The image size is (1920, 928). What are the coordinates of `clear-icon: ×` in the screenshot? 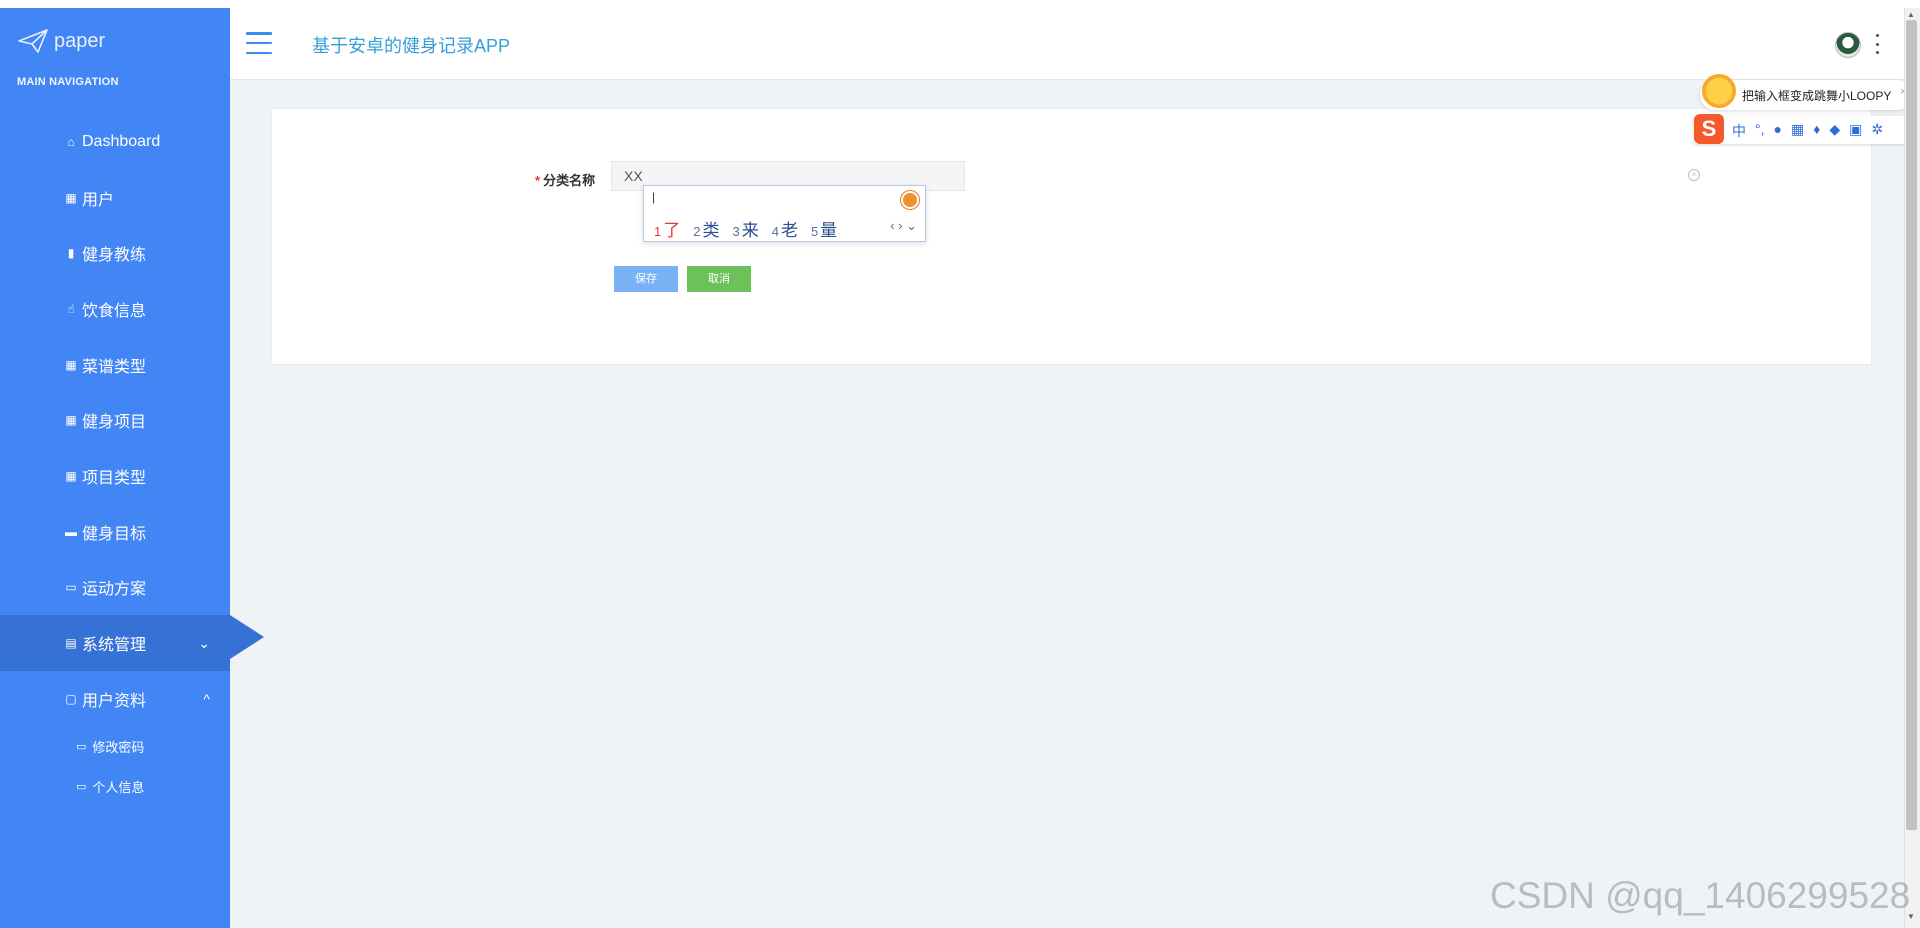 It's located at (1694, 175).